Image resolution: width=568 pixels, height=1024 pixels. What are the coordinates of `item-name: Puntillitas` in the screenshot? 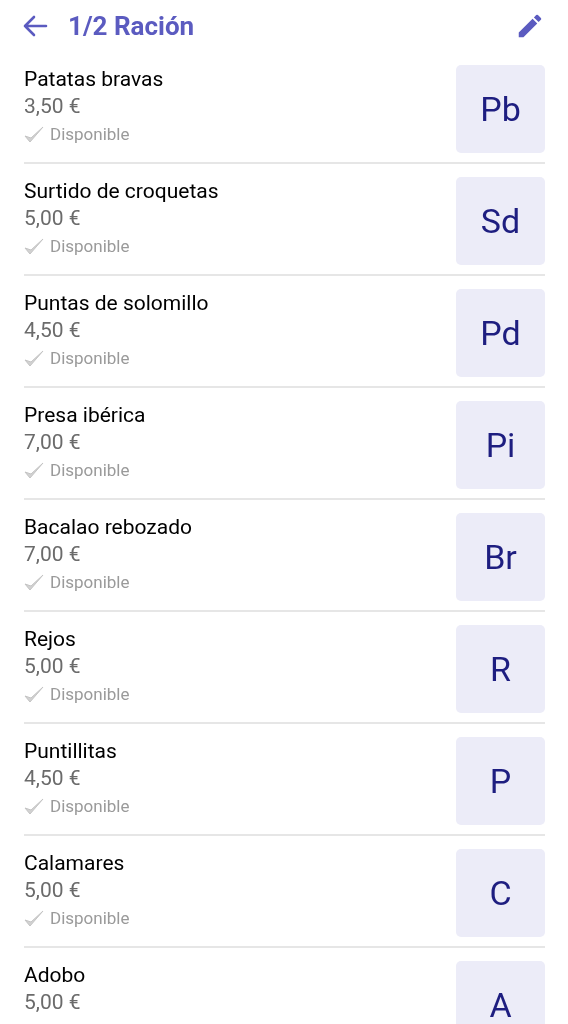 It's located at (71, 751).